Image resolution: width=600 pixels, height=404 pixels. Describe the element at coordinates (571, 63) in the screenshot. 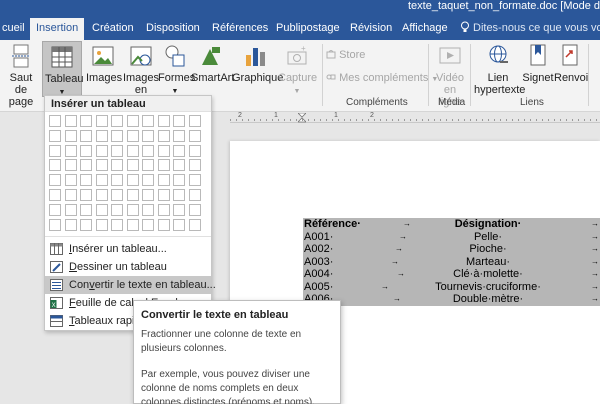

I see `cross-reference-button: Renvoi` at that location.